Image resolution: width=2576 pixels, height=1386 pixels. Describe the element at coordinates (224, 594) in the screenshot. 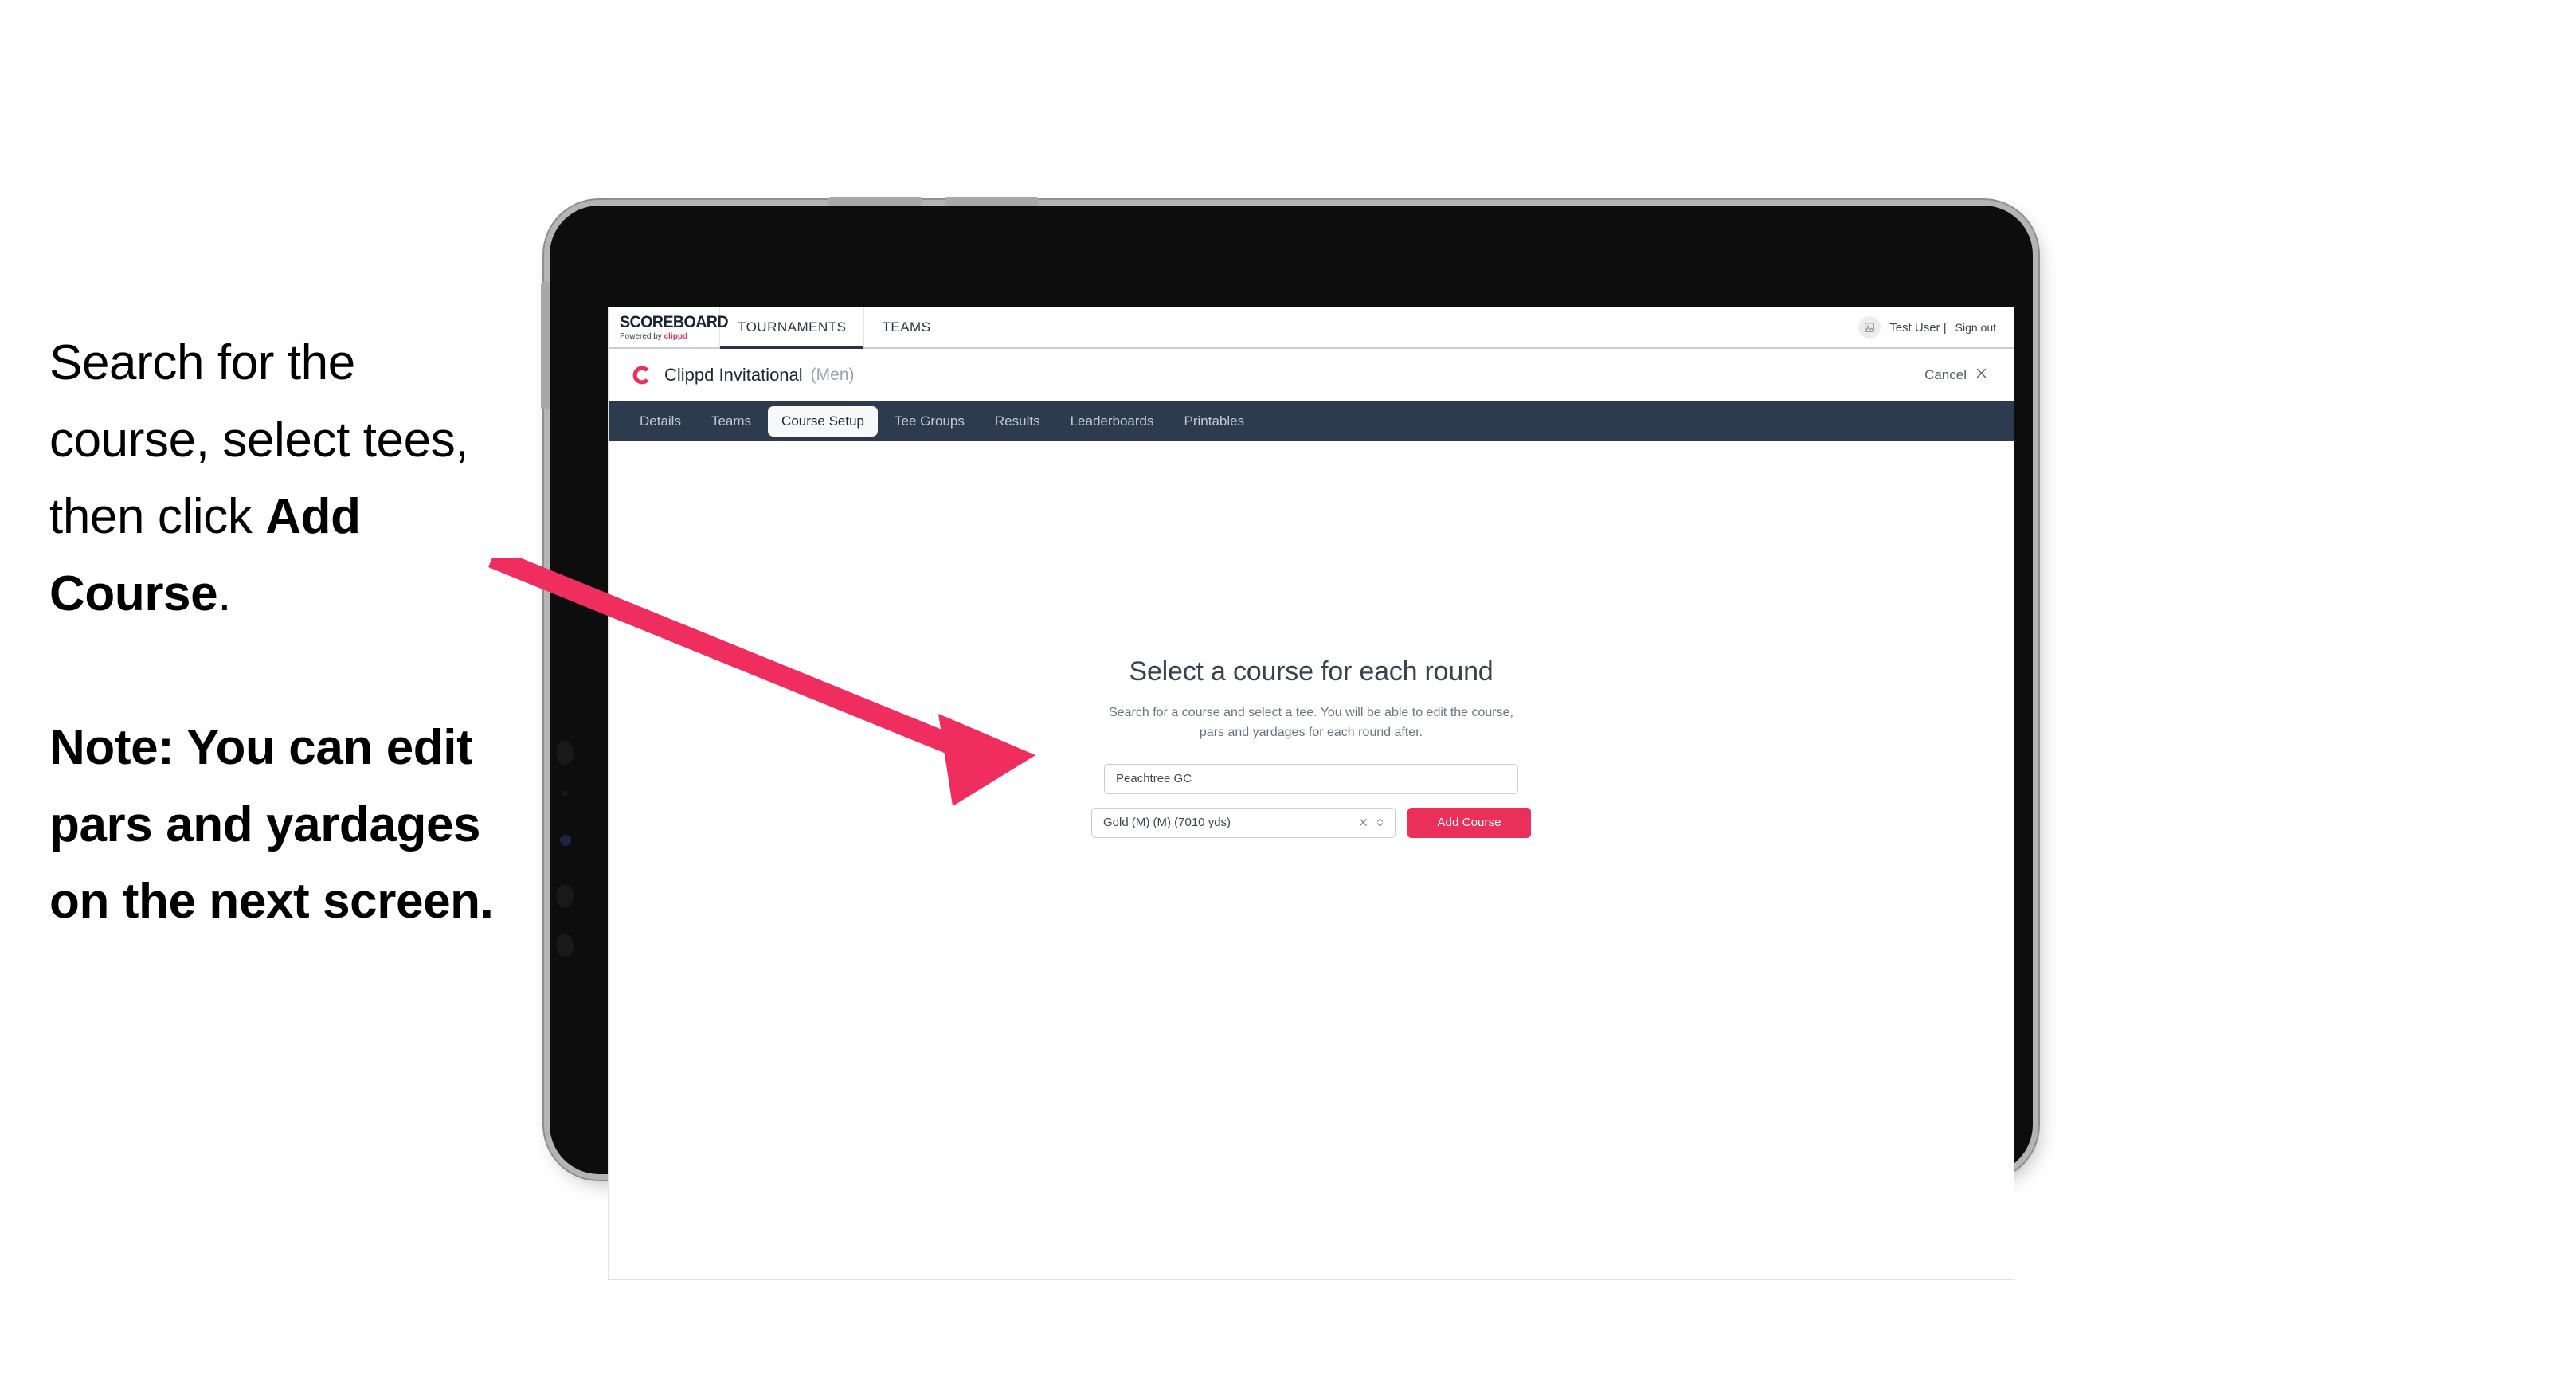

I see `instruction-text-1b: .` at that location.